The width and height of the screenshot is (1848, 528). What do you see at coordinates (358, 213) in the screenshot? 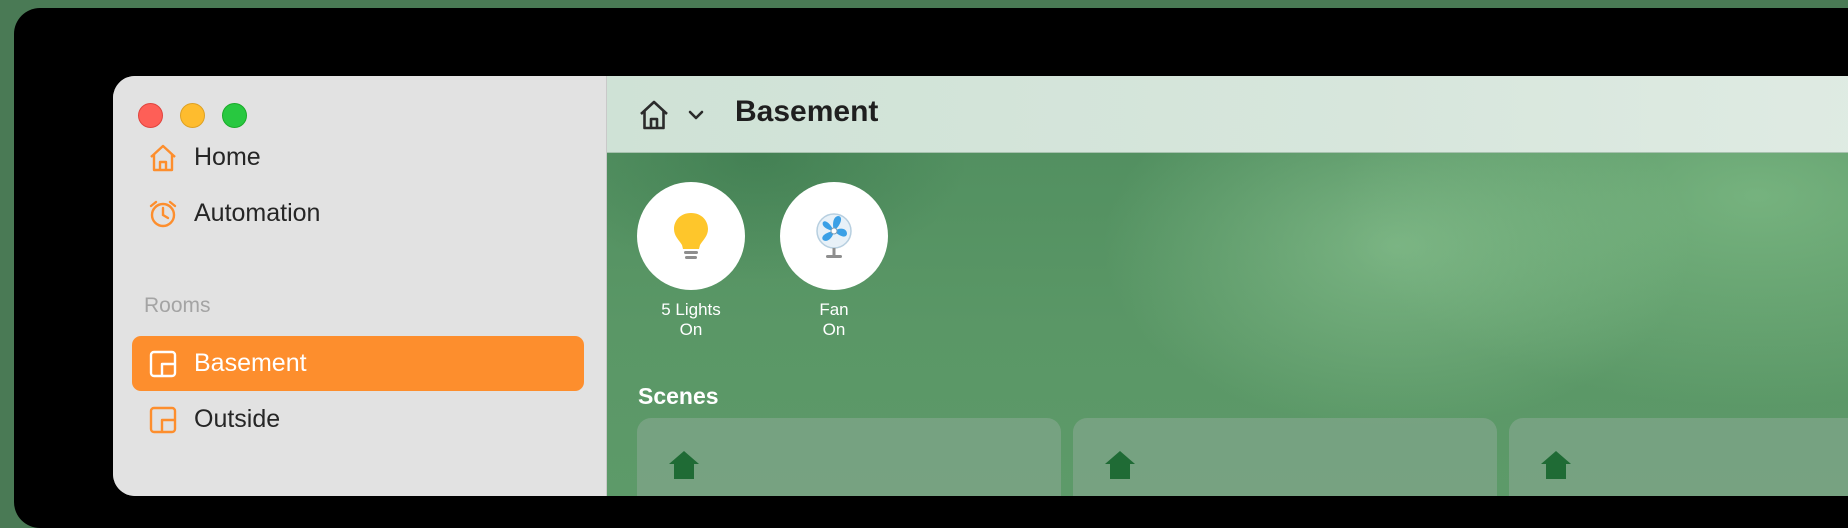
I see `sidebar-item-automation: Automation` at bounding box center [358, 213].